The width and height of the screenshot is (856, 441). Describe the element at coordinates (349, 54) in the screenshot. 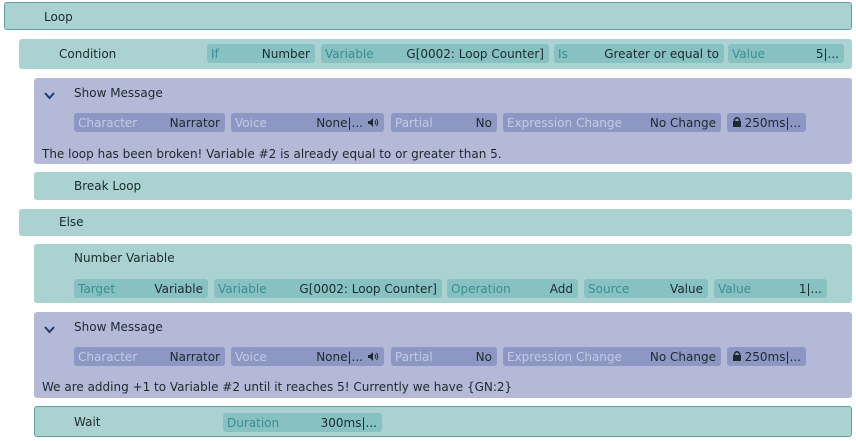

I see `condition-variable-label: Variable` at that location.